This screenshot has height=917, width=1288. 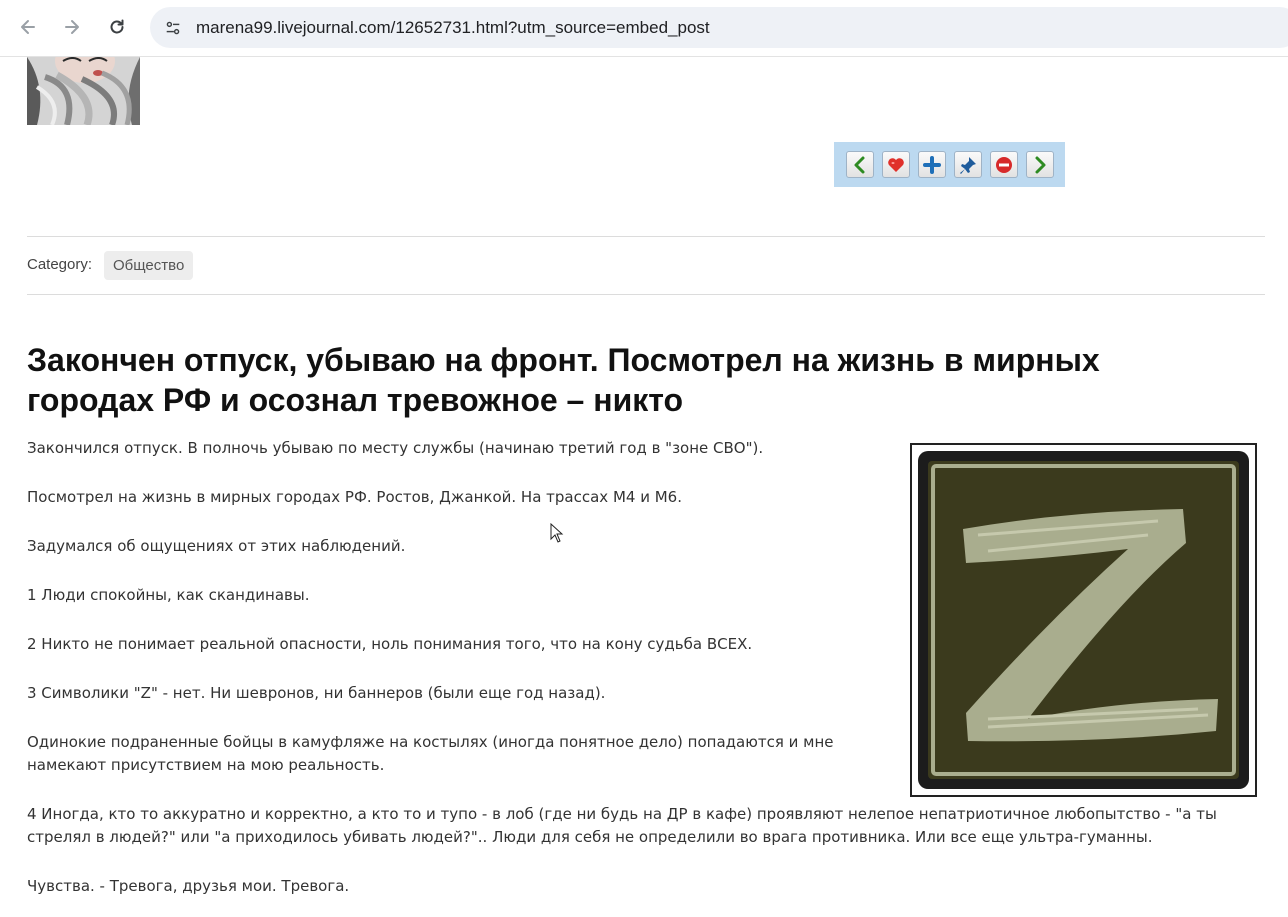 I want to click on prev-icon, so click(x=859, y=164).